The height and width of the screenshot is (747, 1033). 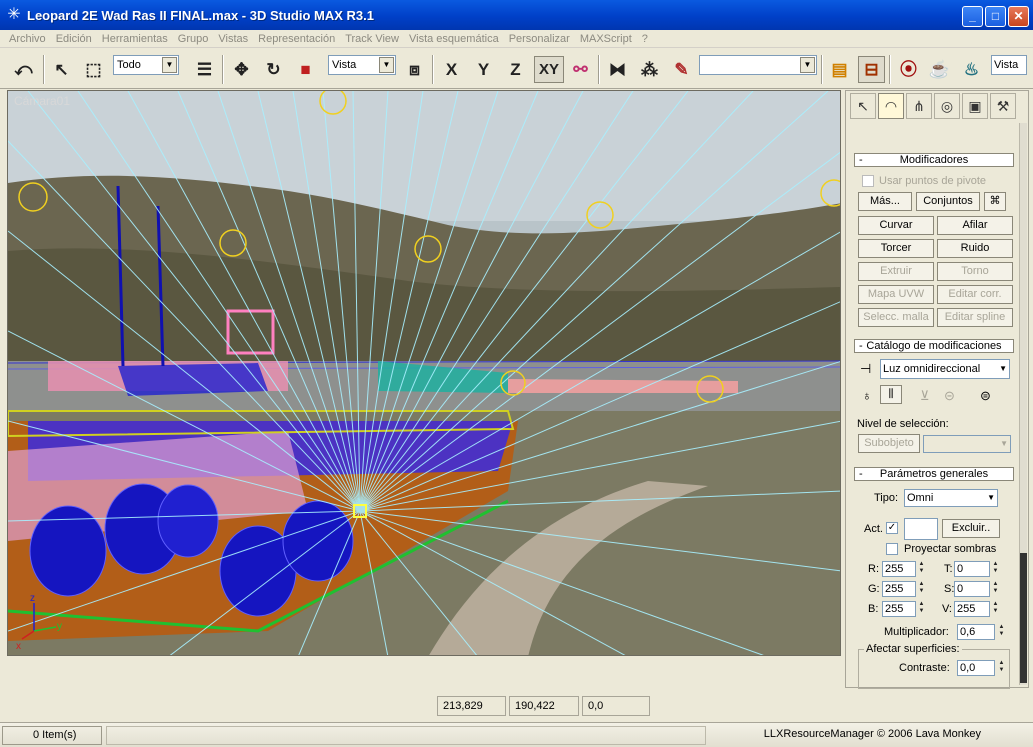 I want to click on render-type-field: Vista, so click(x=1009, y=65).